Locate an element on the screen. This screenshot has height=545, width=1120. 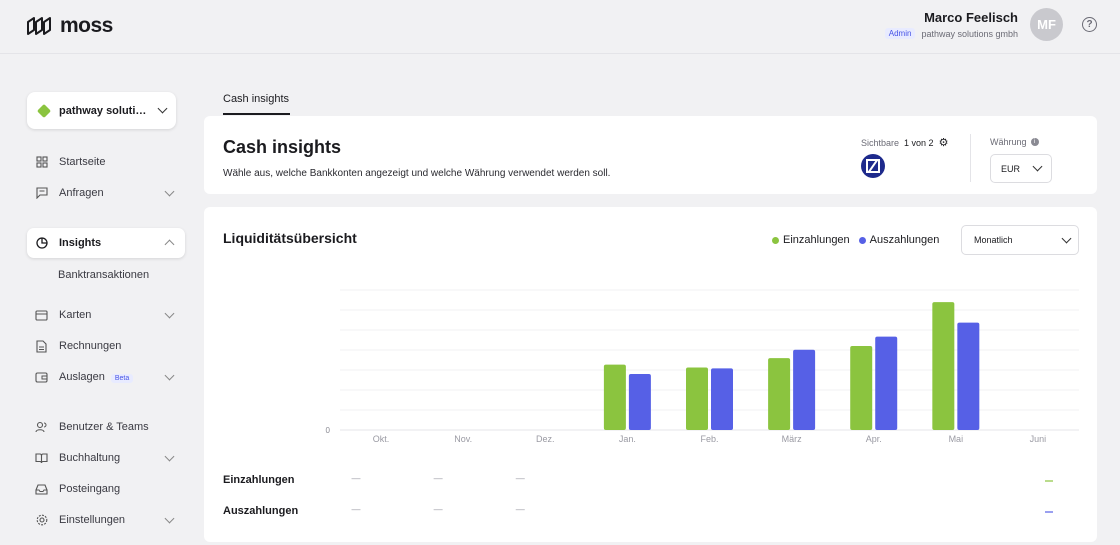
y-tick-label: 0 is located at coordinates (328, 430).